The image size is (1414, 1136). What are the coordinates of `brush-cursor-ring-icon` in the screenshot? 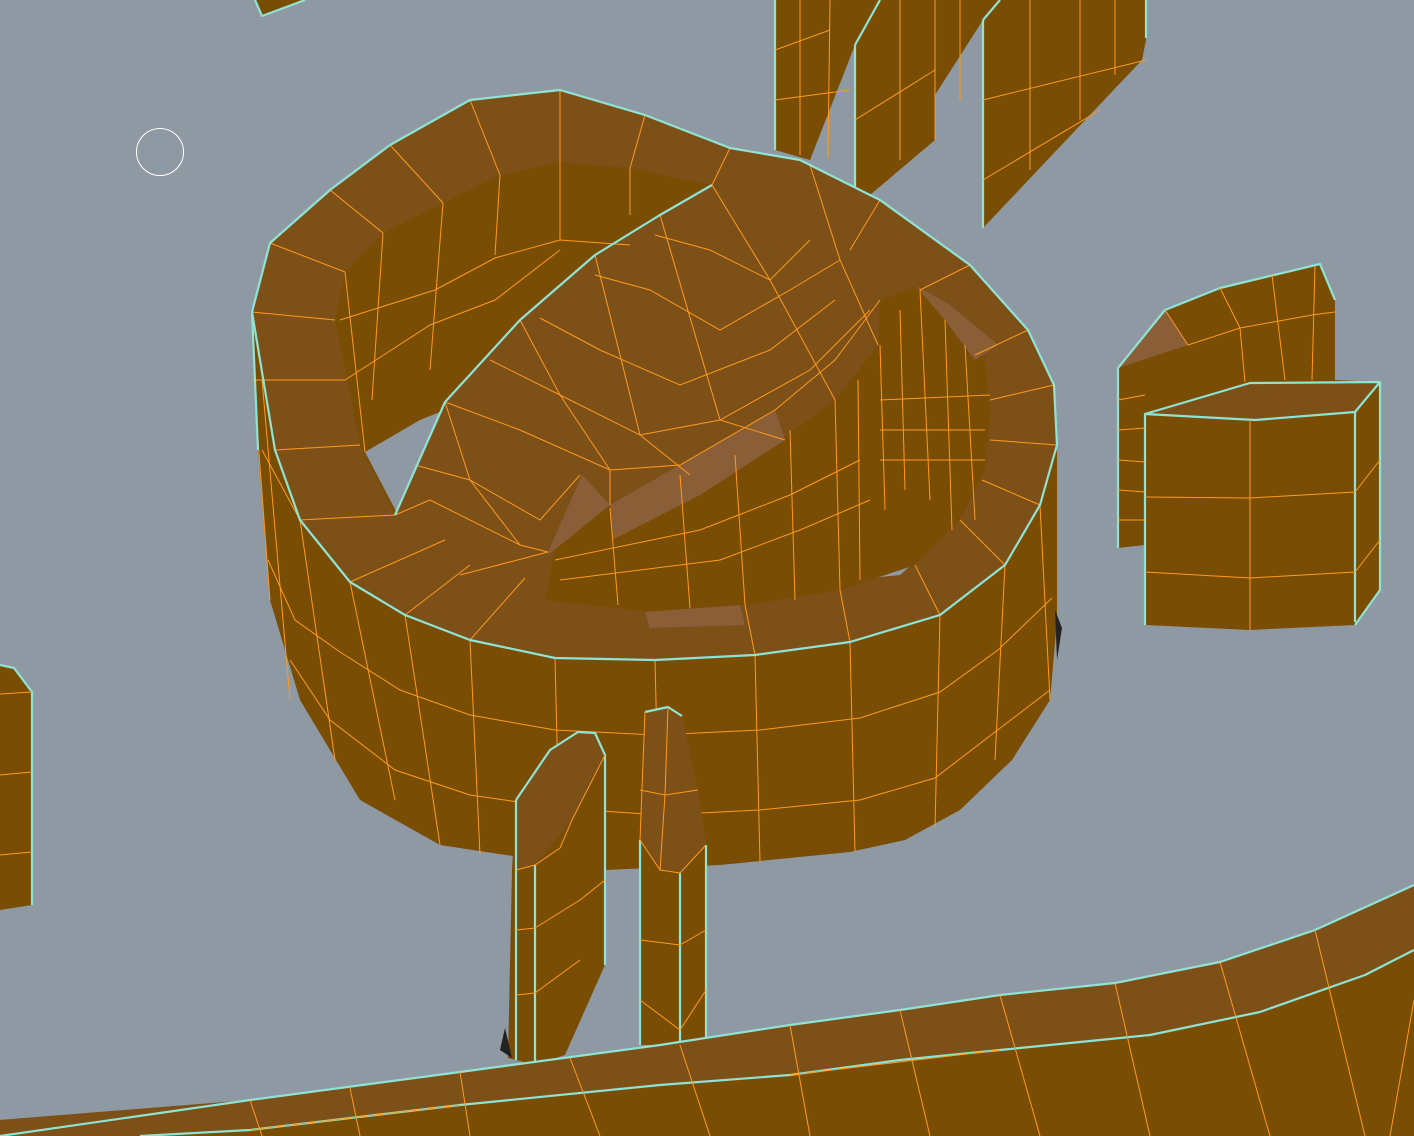 It's located at (160, 152).